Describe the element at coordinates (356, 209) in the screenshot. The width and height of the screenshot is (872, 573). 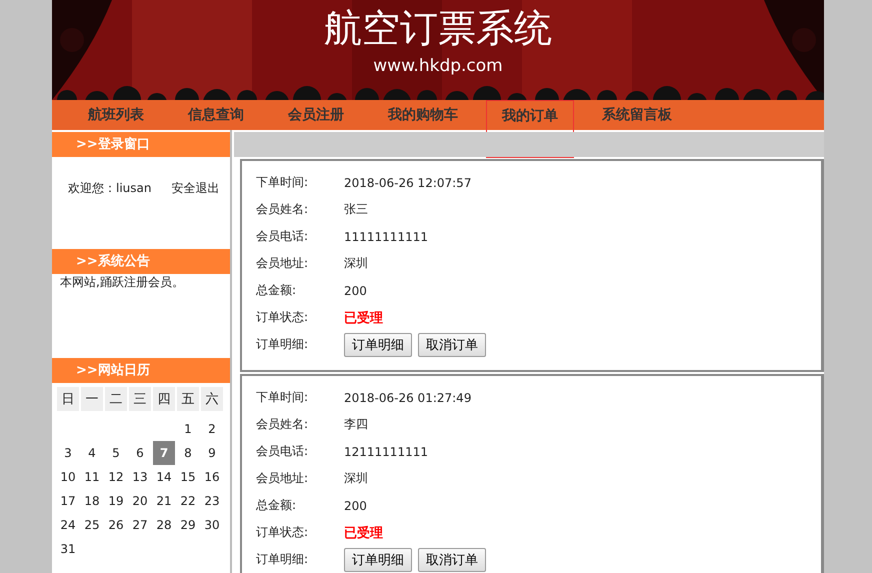
I see `field-value: 张三` at that location.